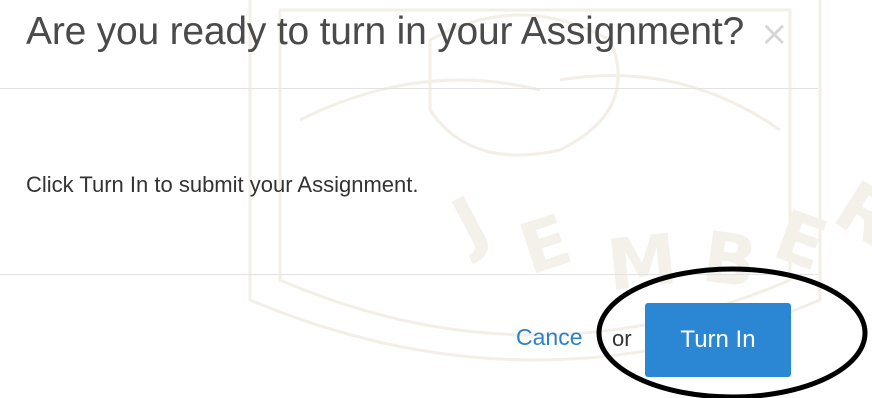  I want to click on close-icon: ×, so click(774, 34).